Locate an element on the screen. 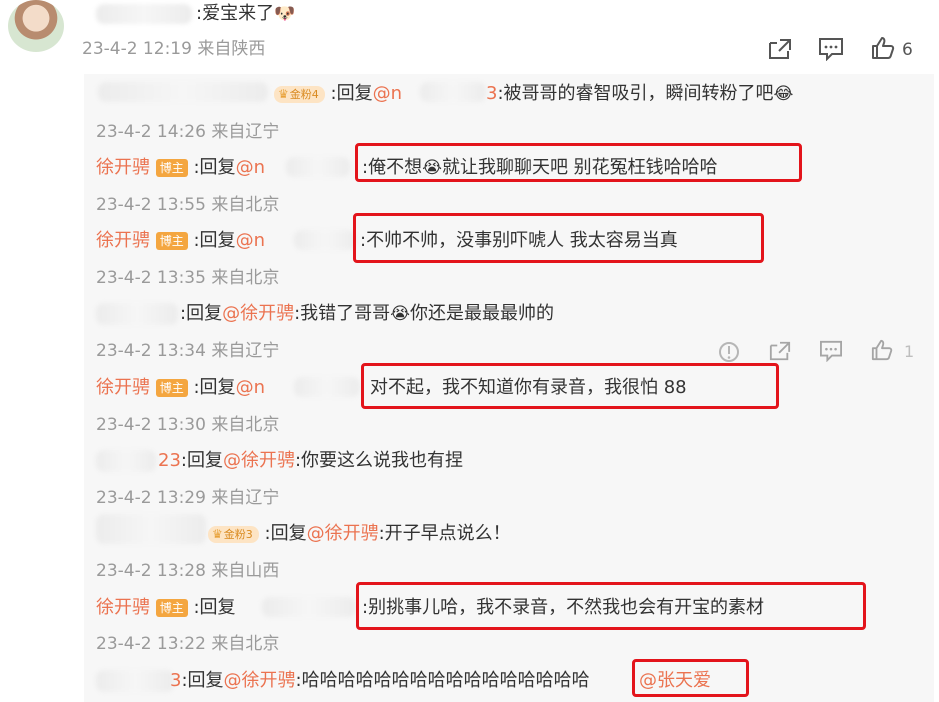 The image size is (939, 702). reply-7-line: ♛金粉3 :回复@徐开骋:开子早点说么！ is located at coordinates (359, 534).